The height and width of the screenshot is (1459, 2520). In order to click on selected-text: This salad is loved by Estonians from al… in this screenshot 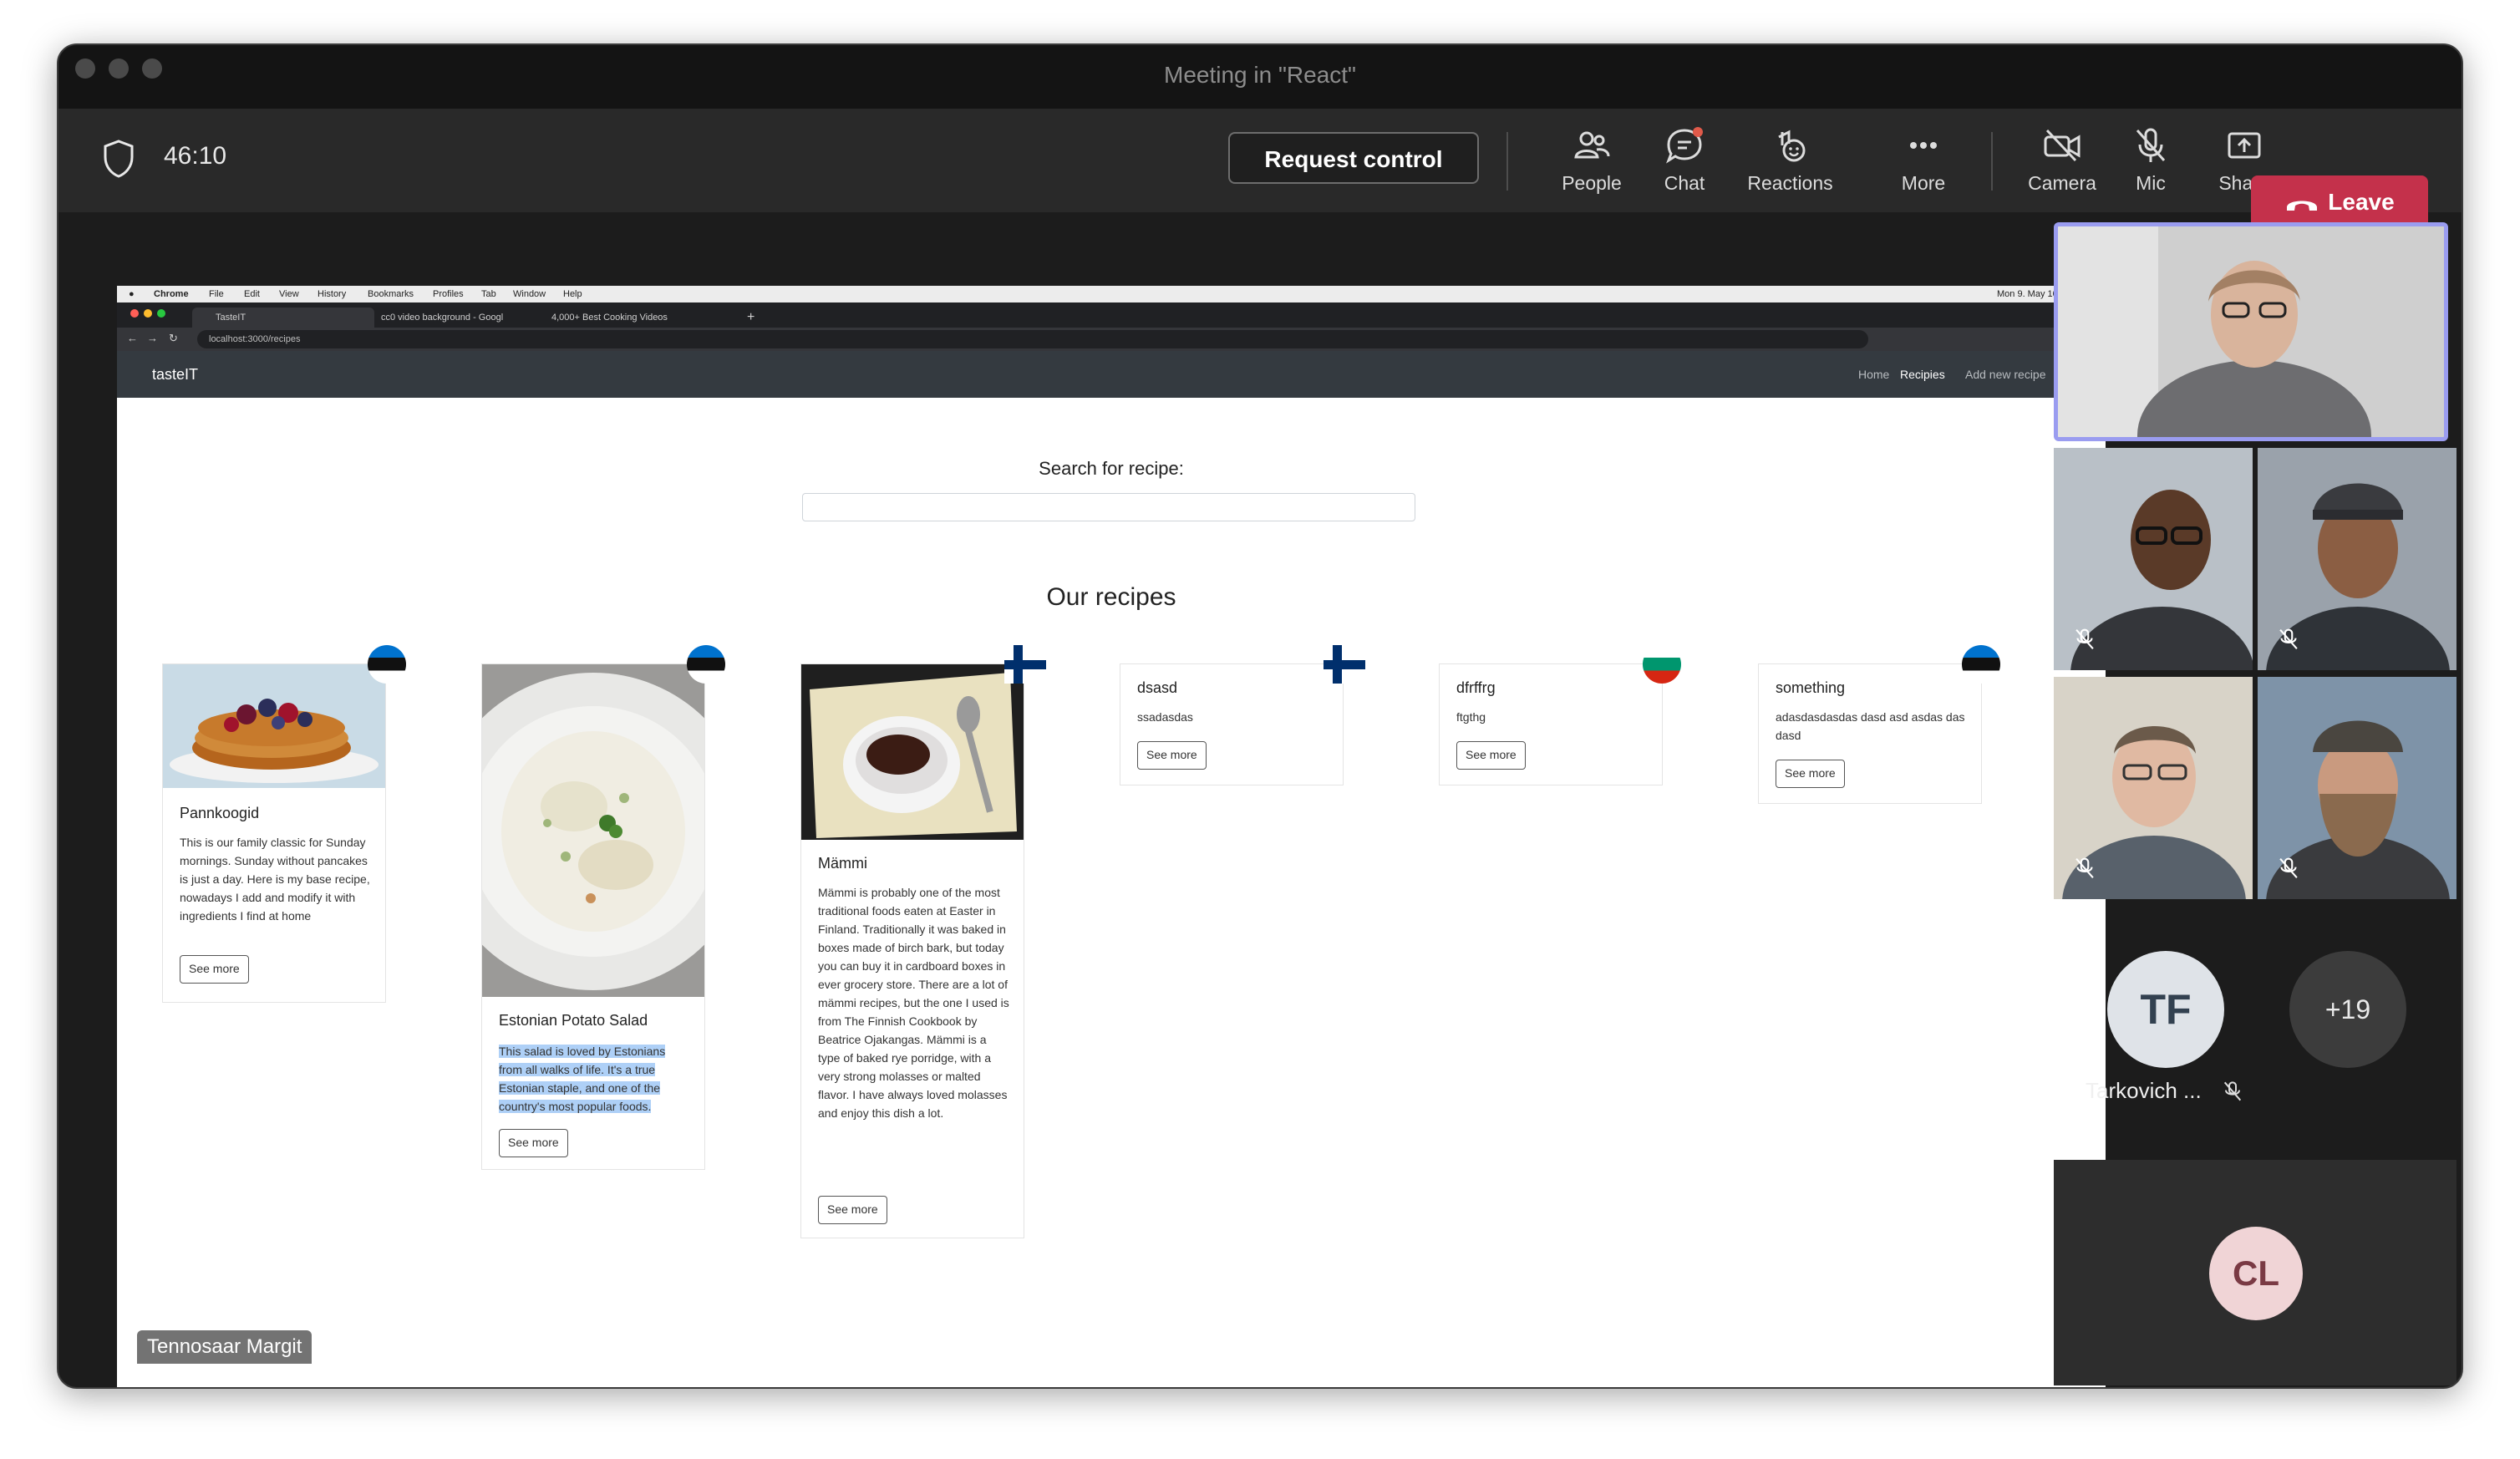, I will do `click(582, 1079)`.